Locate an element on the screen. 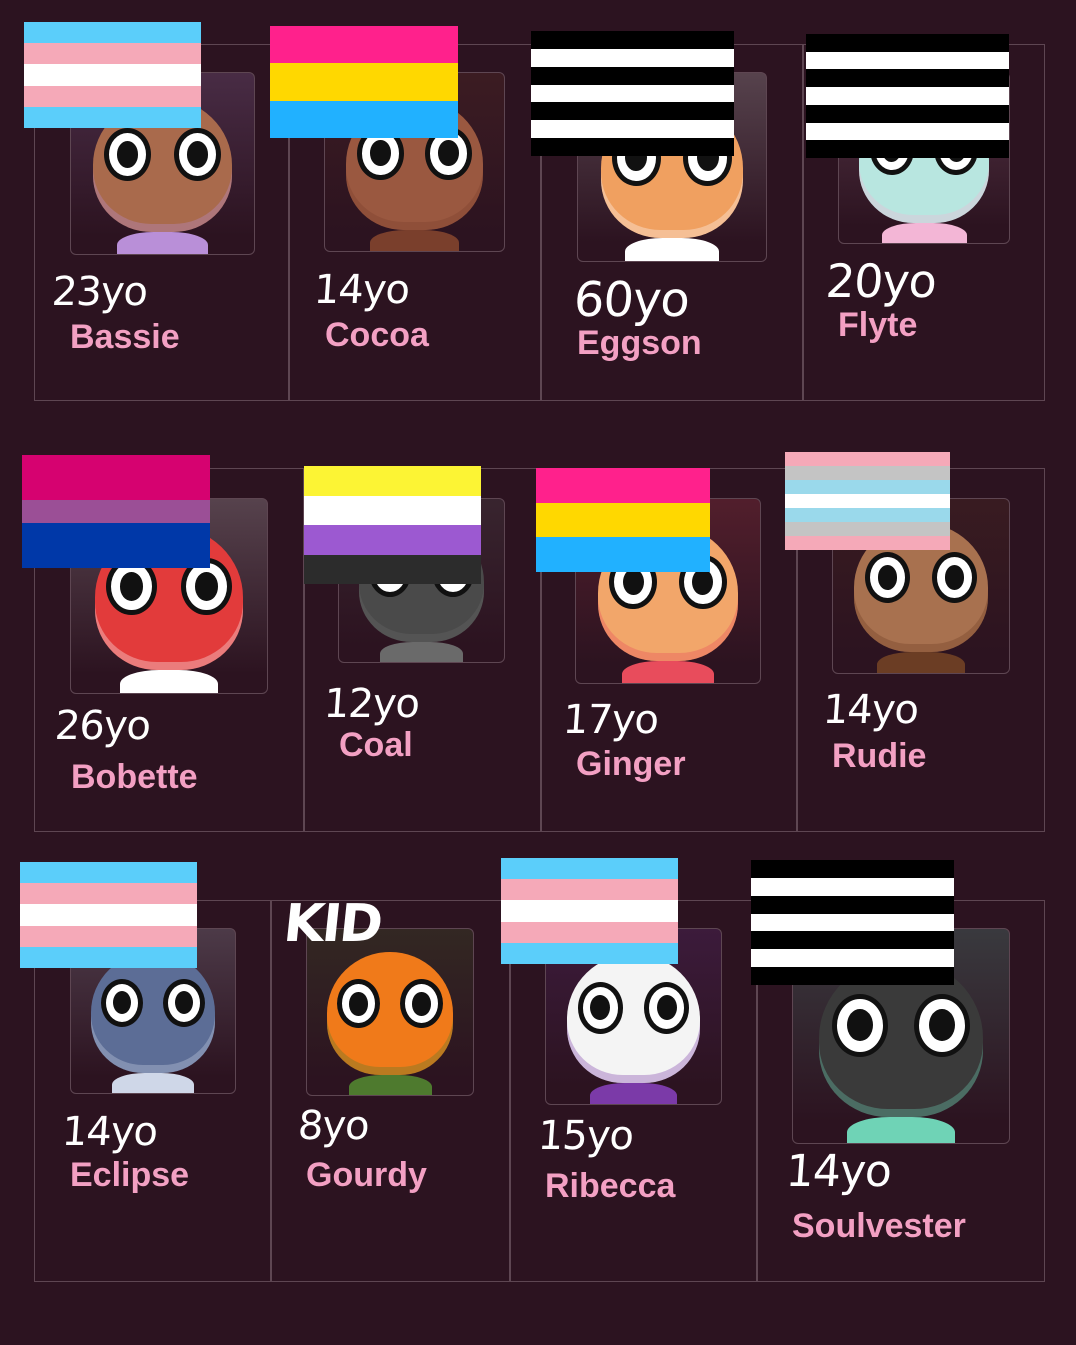  name-label-gourdy: Gourdy is located at coordinates (366, 1175).